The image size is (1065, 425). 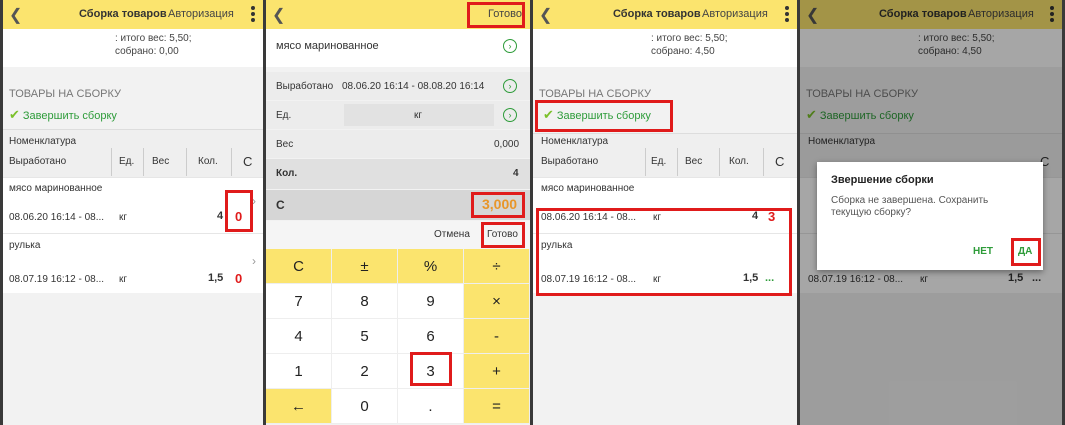 What do you see at coordinates (398, 174) in the screenshot?
I see `qty-row: Кол. 4` at bounding box center [398, 174].